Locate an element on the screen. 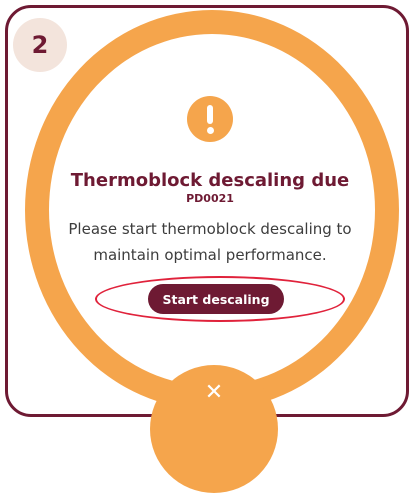 The image size is (420, 493). dialog-title: Thermoblock descaling due is located at coordinates (210, 180).